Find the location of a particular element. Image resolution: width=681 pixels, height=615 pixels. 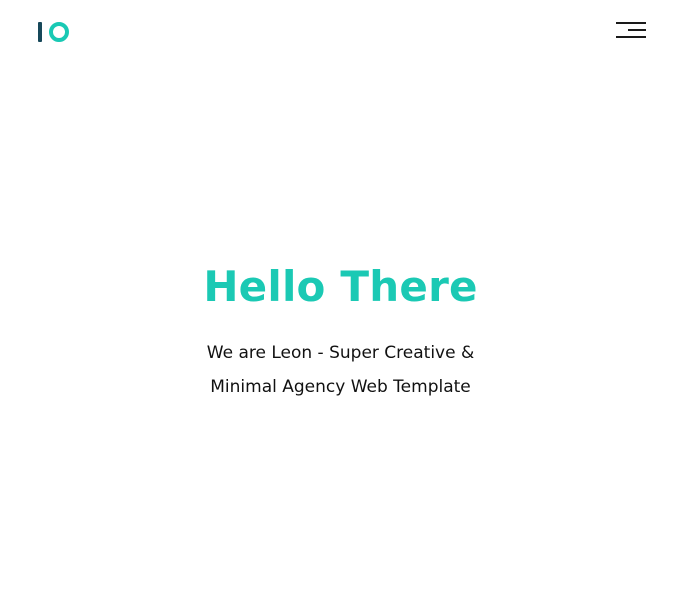

site-header is located at coordinates (340, 32).